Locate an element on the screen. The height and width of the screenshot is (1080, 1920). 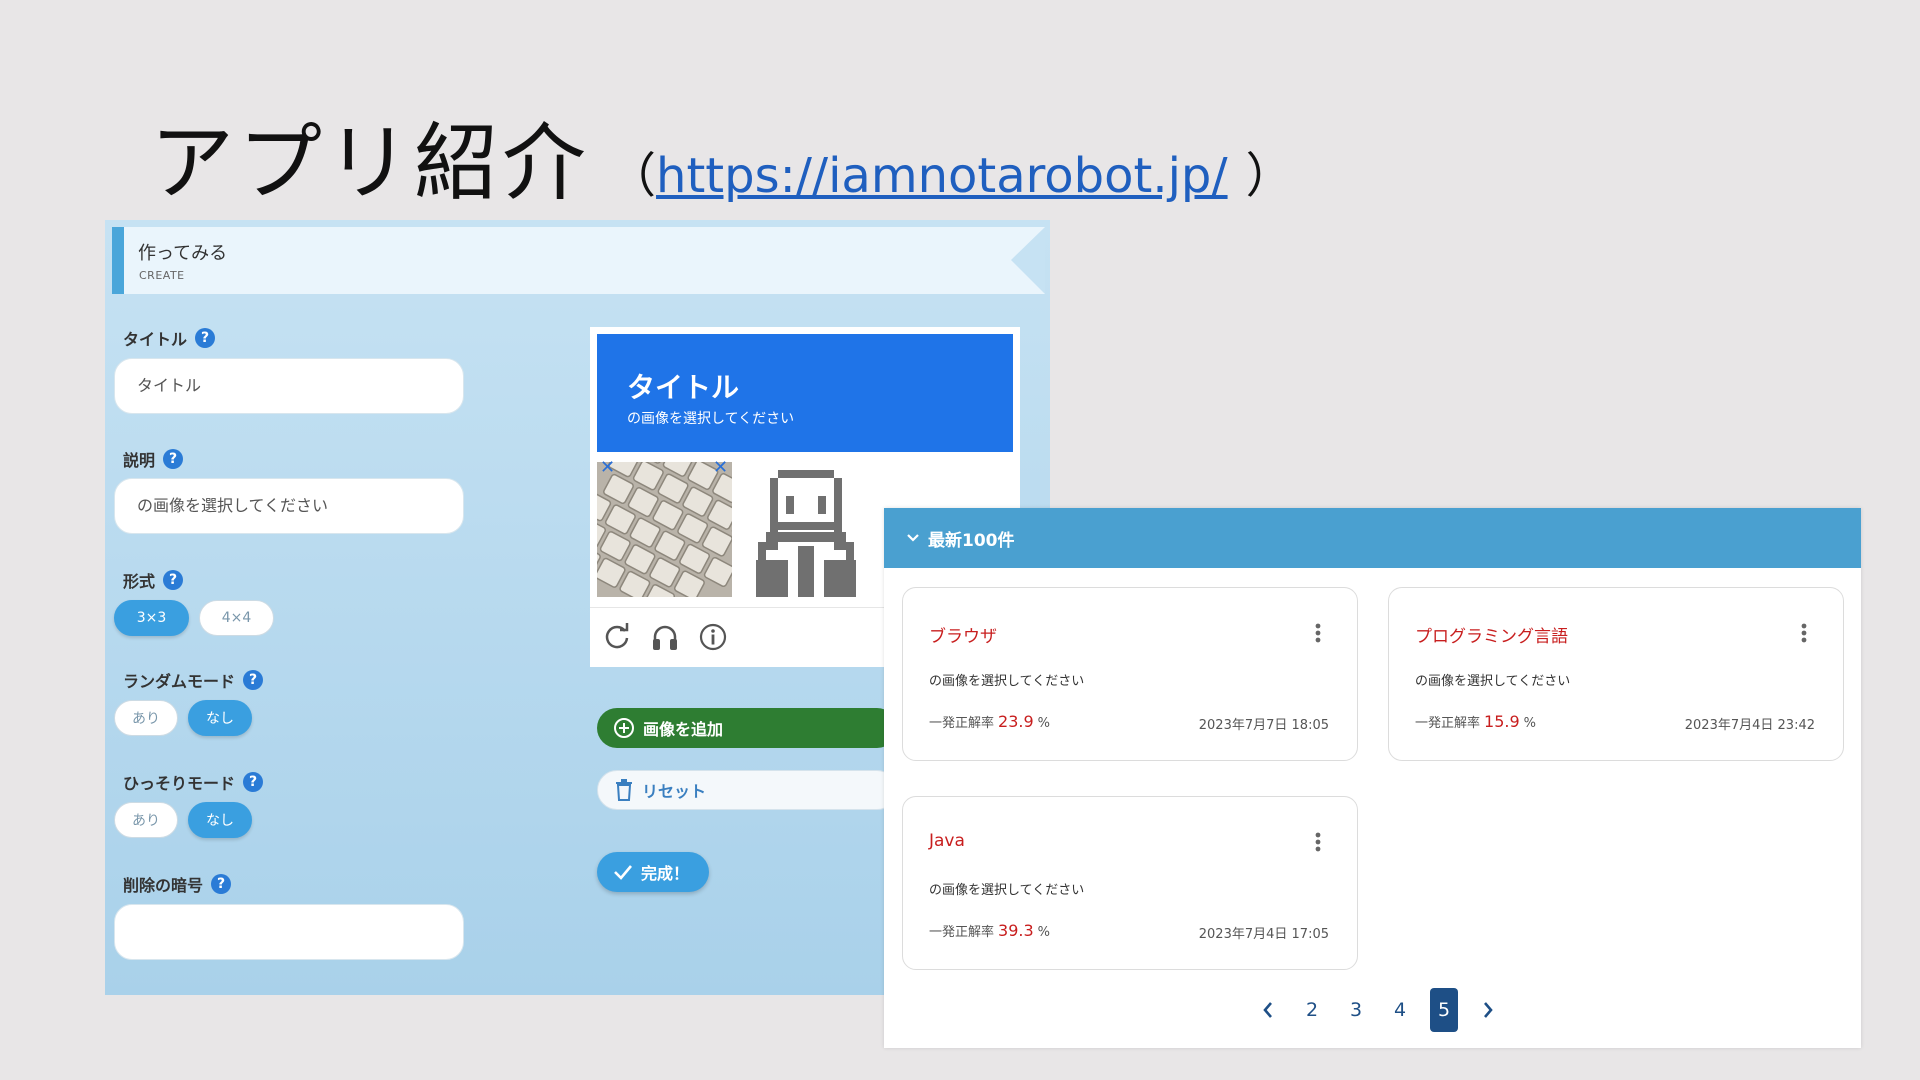
rate-value: 15.9 is located at coordinates (1502, 721).